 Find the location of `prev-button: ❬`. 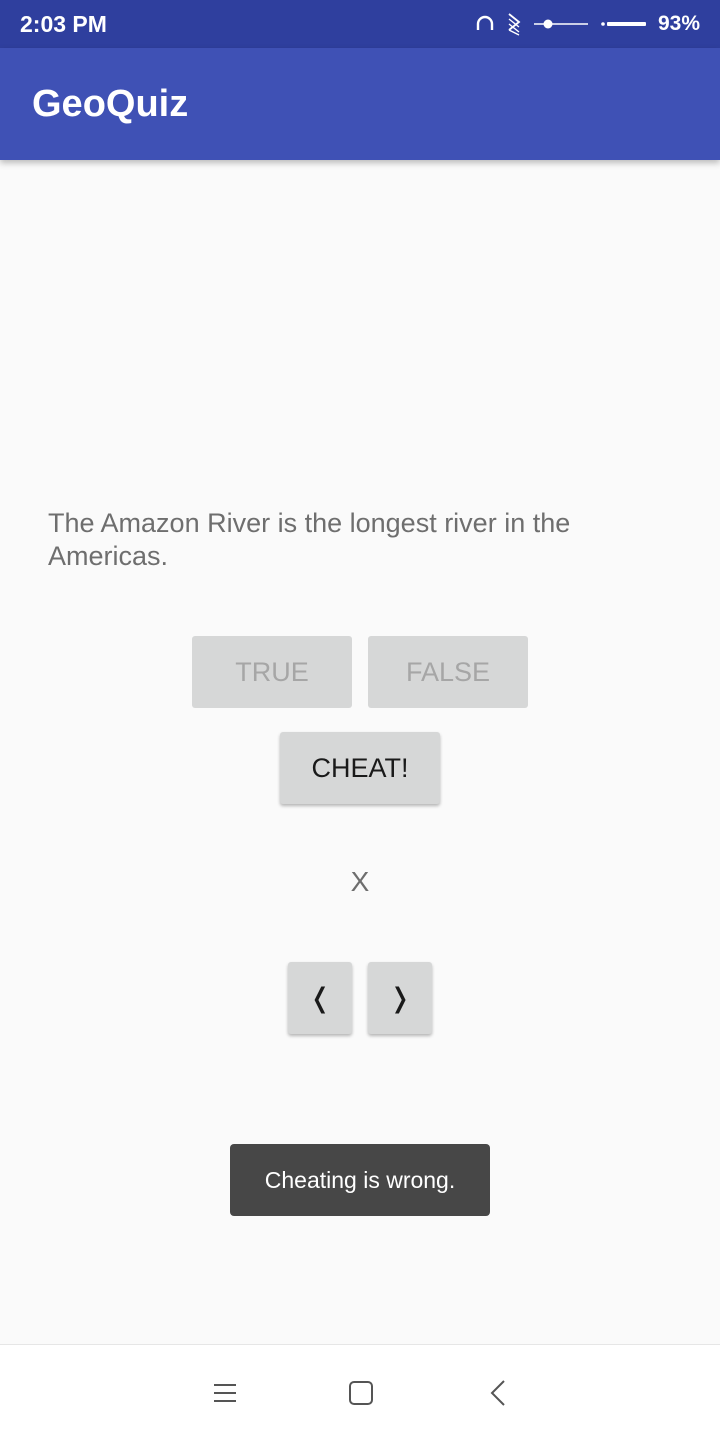

prev-button: ❬ is located at coordinates (320, 998).